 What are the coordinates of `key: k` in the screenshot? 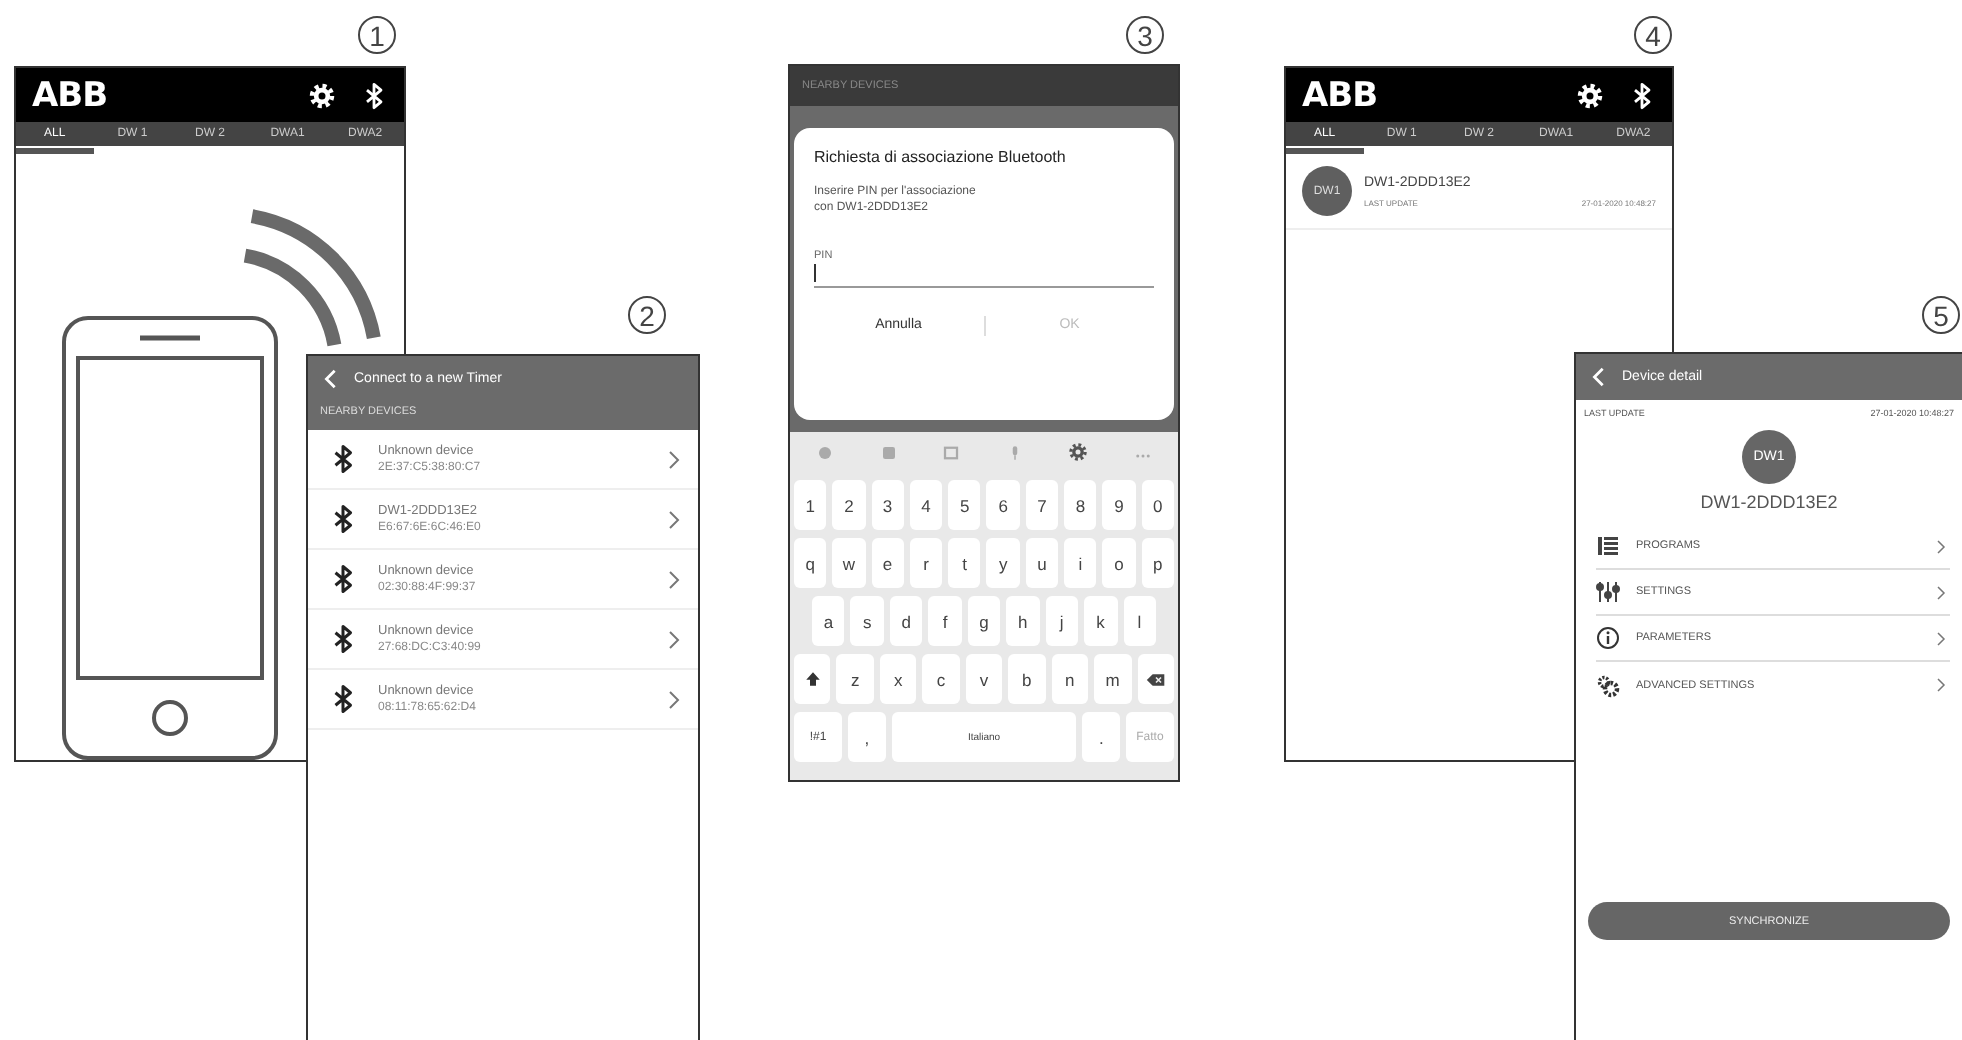 It's located at (1100, 621).